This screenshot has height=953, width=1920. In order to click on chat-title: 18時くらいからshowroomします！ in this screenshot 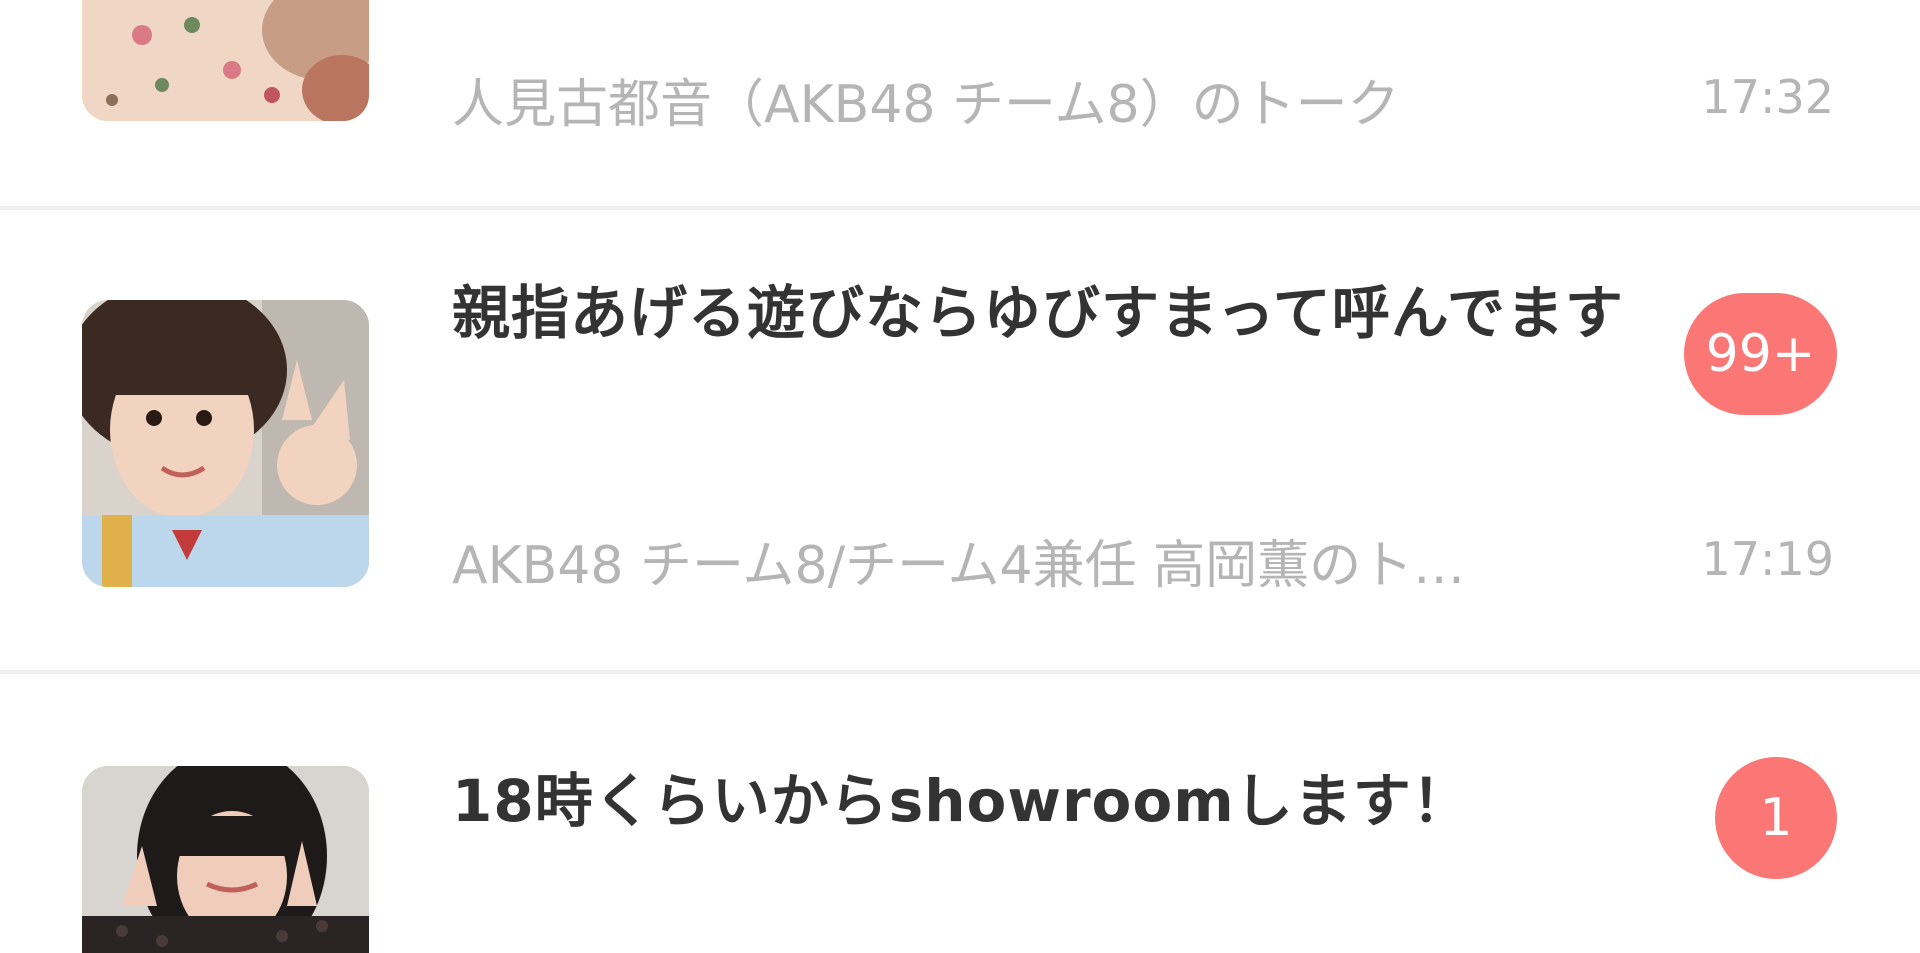, I will do `click(961, 801)`.